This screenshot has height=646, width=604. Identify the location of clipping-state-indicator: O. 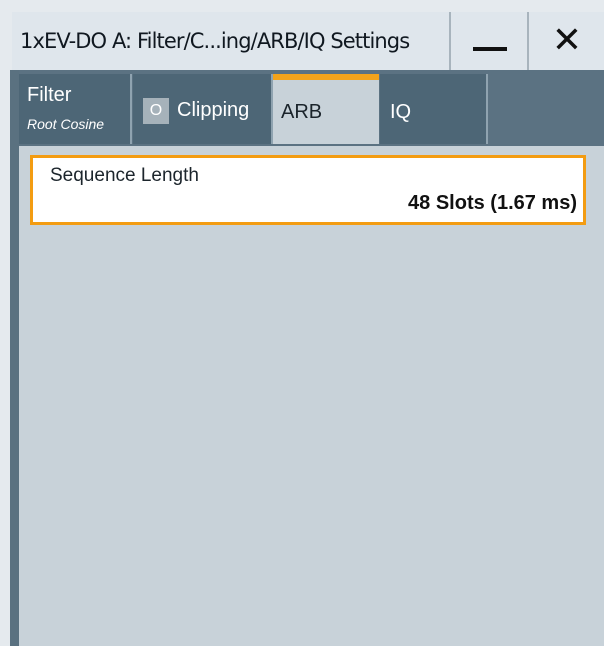
(156, 111).